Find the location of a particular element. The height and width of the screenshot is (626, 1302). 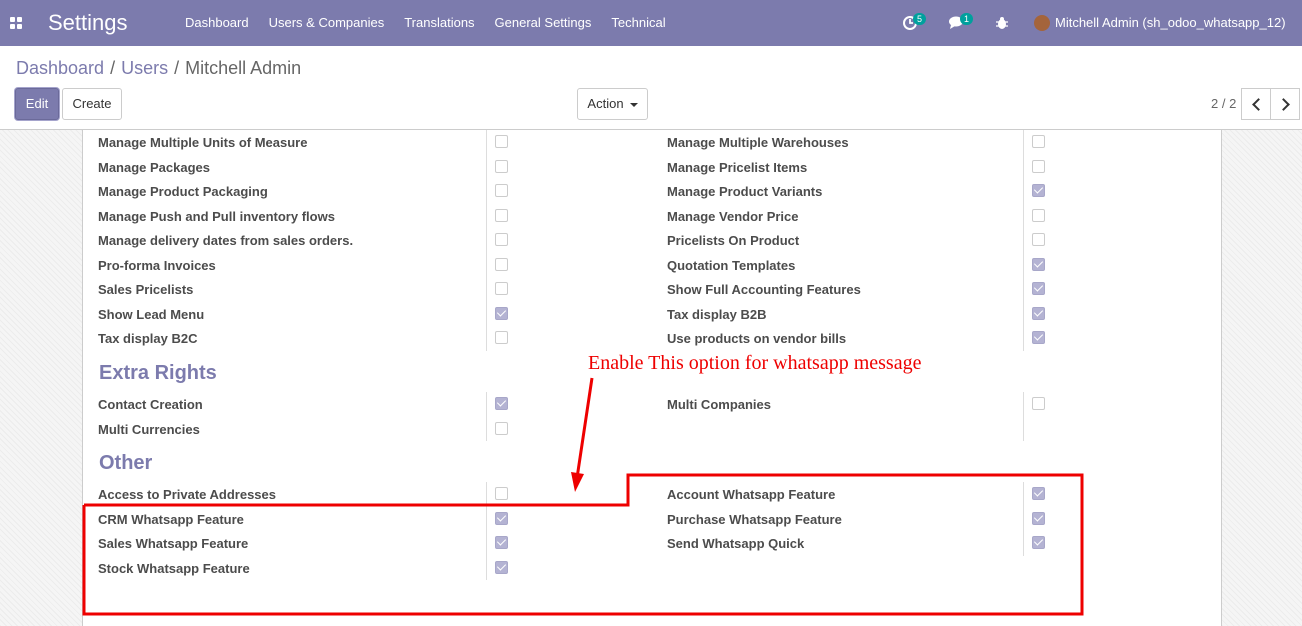

checkbox-purchase-whatsapp-feature is located at coordinates (1038, 518).